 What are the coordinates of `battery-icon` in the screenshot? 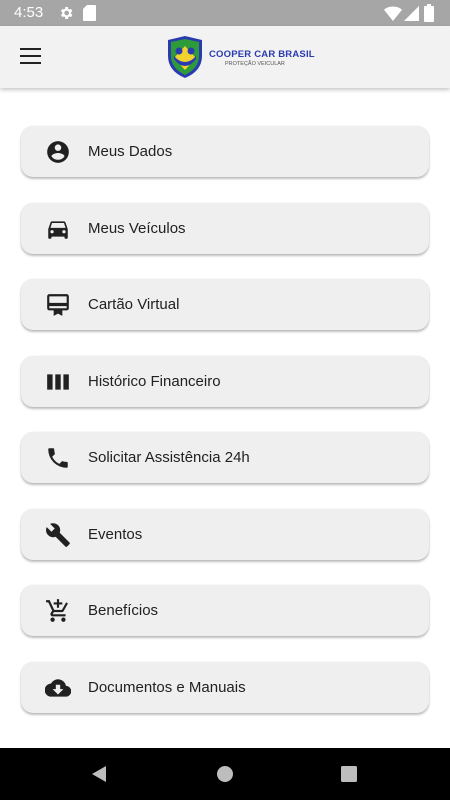 It's located at (429, 13).